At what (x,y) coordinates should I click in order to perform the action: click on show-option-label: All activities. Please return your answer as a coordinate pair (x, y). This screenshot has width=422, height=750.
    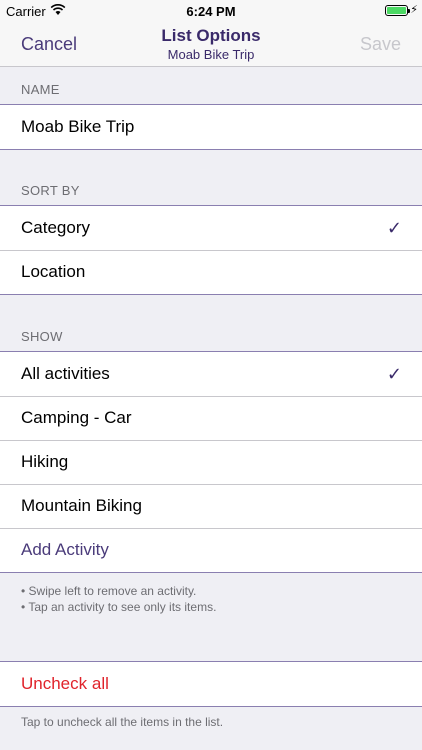
    Looking at the image, I should click on (65, 373).